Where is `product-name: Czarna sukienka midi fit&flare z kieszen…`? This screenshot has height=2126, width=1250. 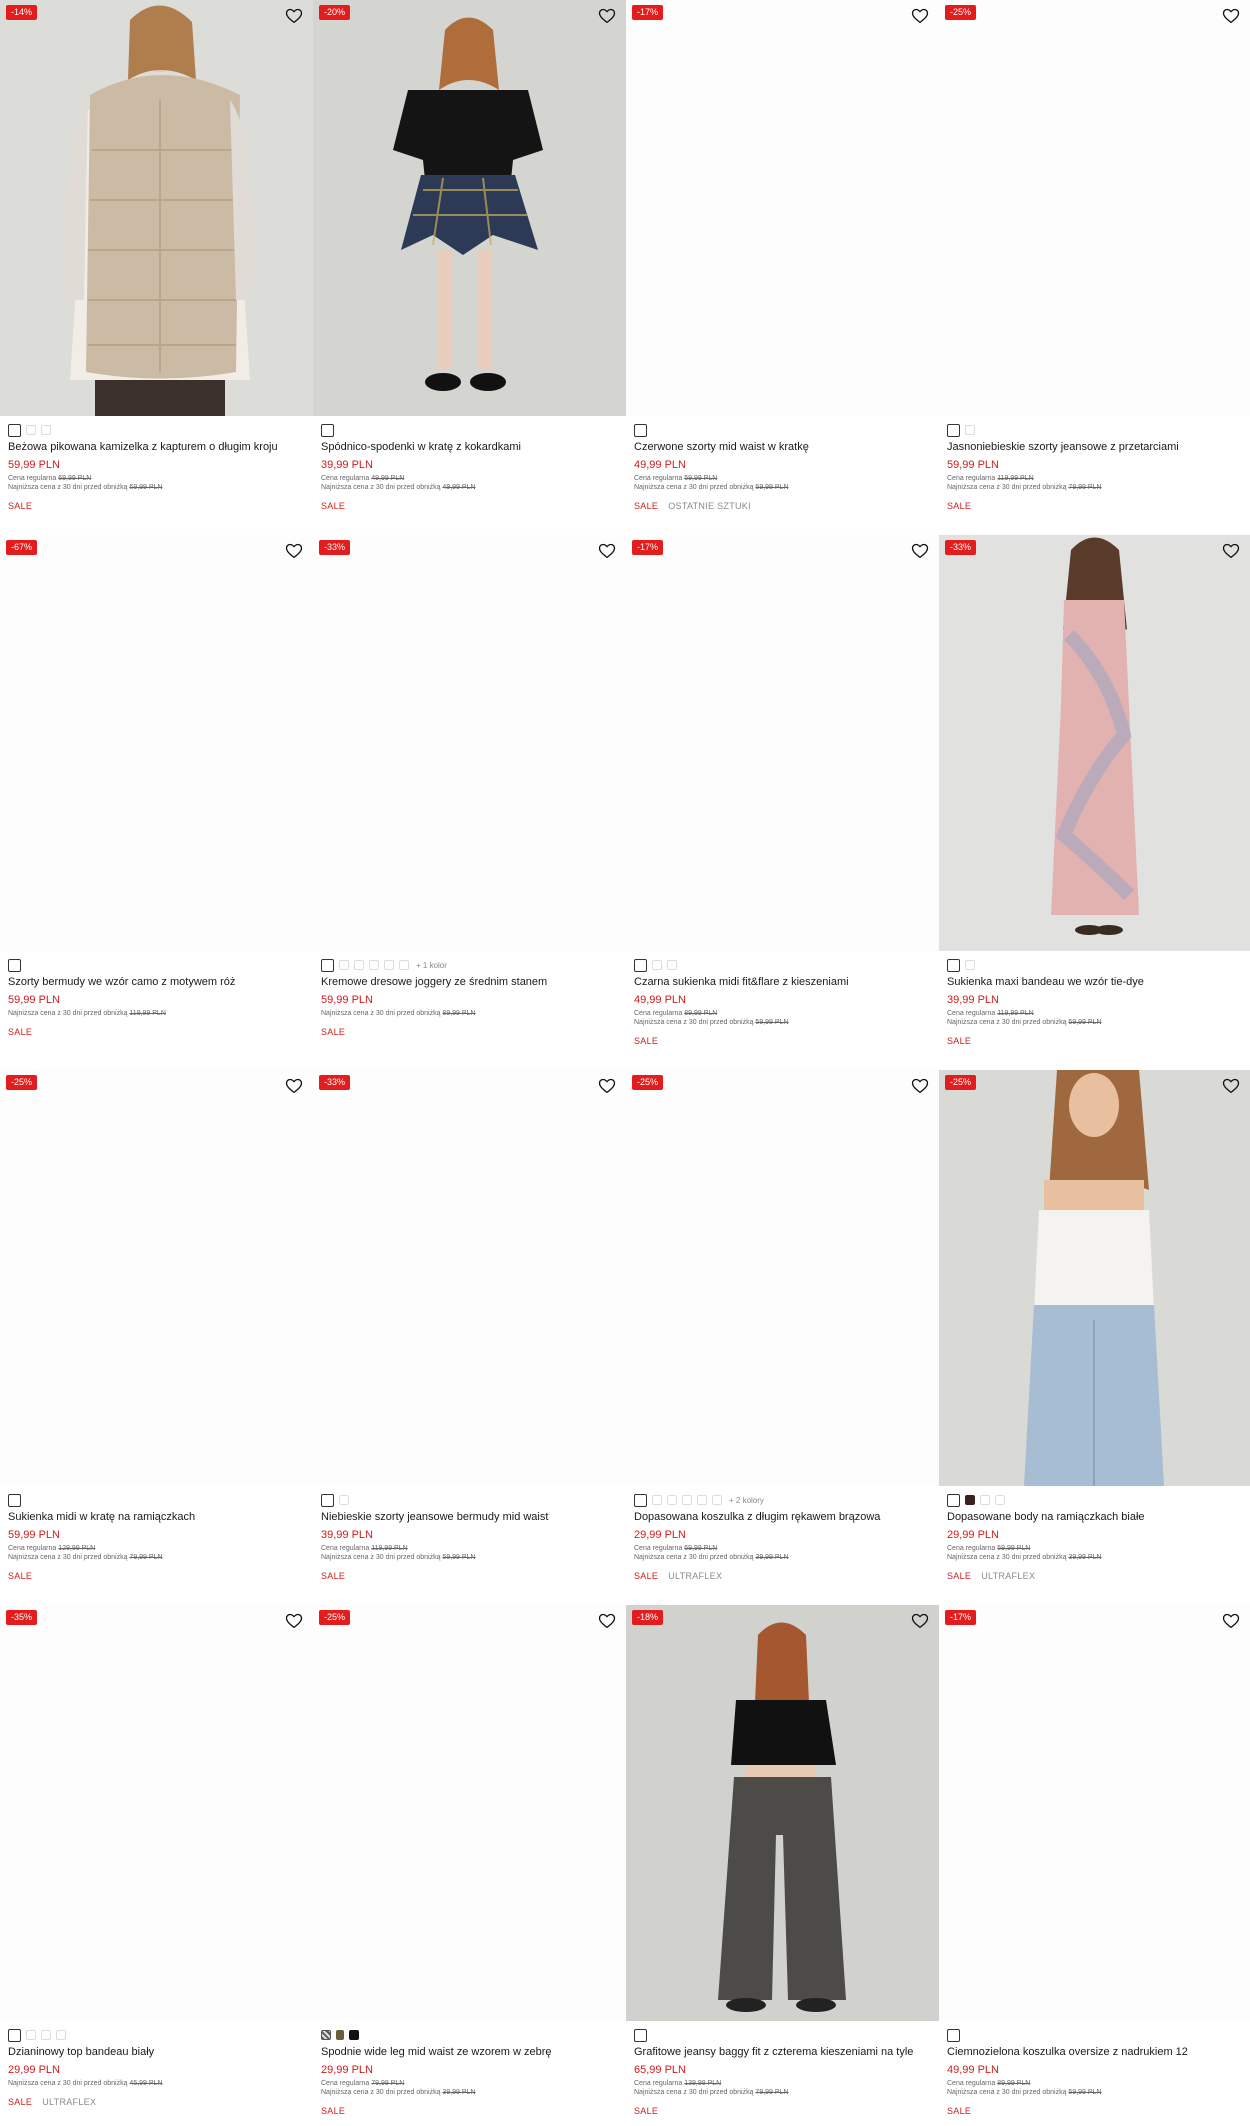 product-name: Czarna sukienka midi fit&flare z kieszen… is located at coordinates (783, 982).